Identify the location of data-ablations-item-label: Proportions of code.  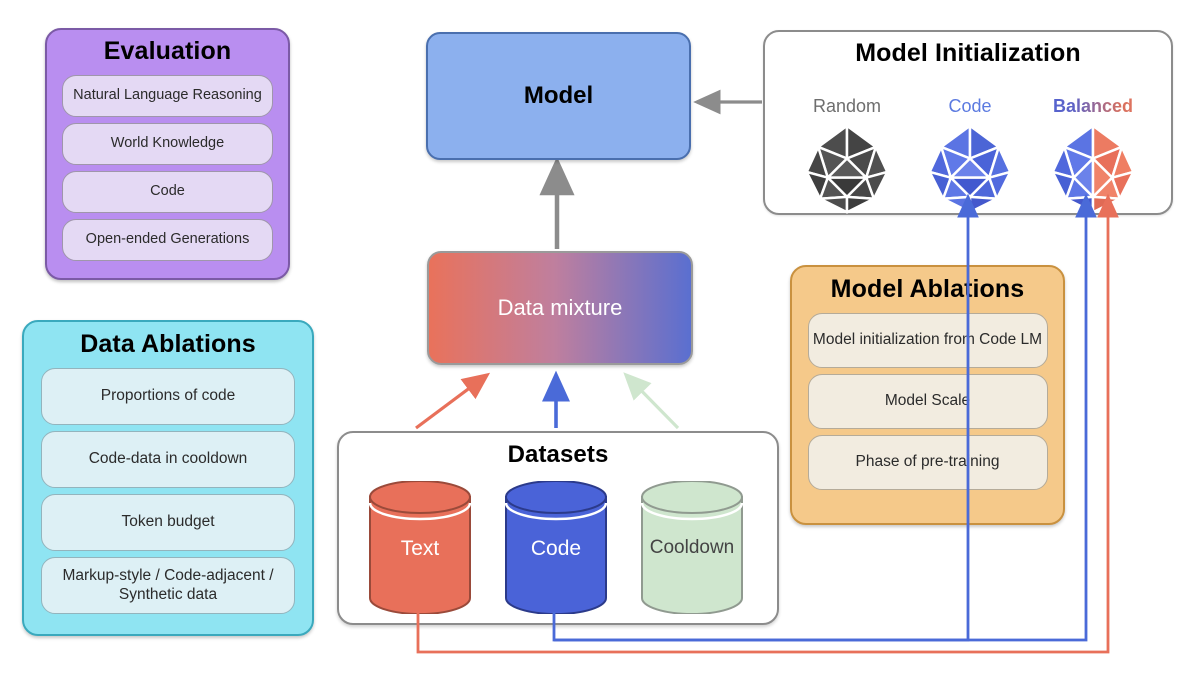
(168, 396).